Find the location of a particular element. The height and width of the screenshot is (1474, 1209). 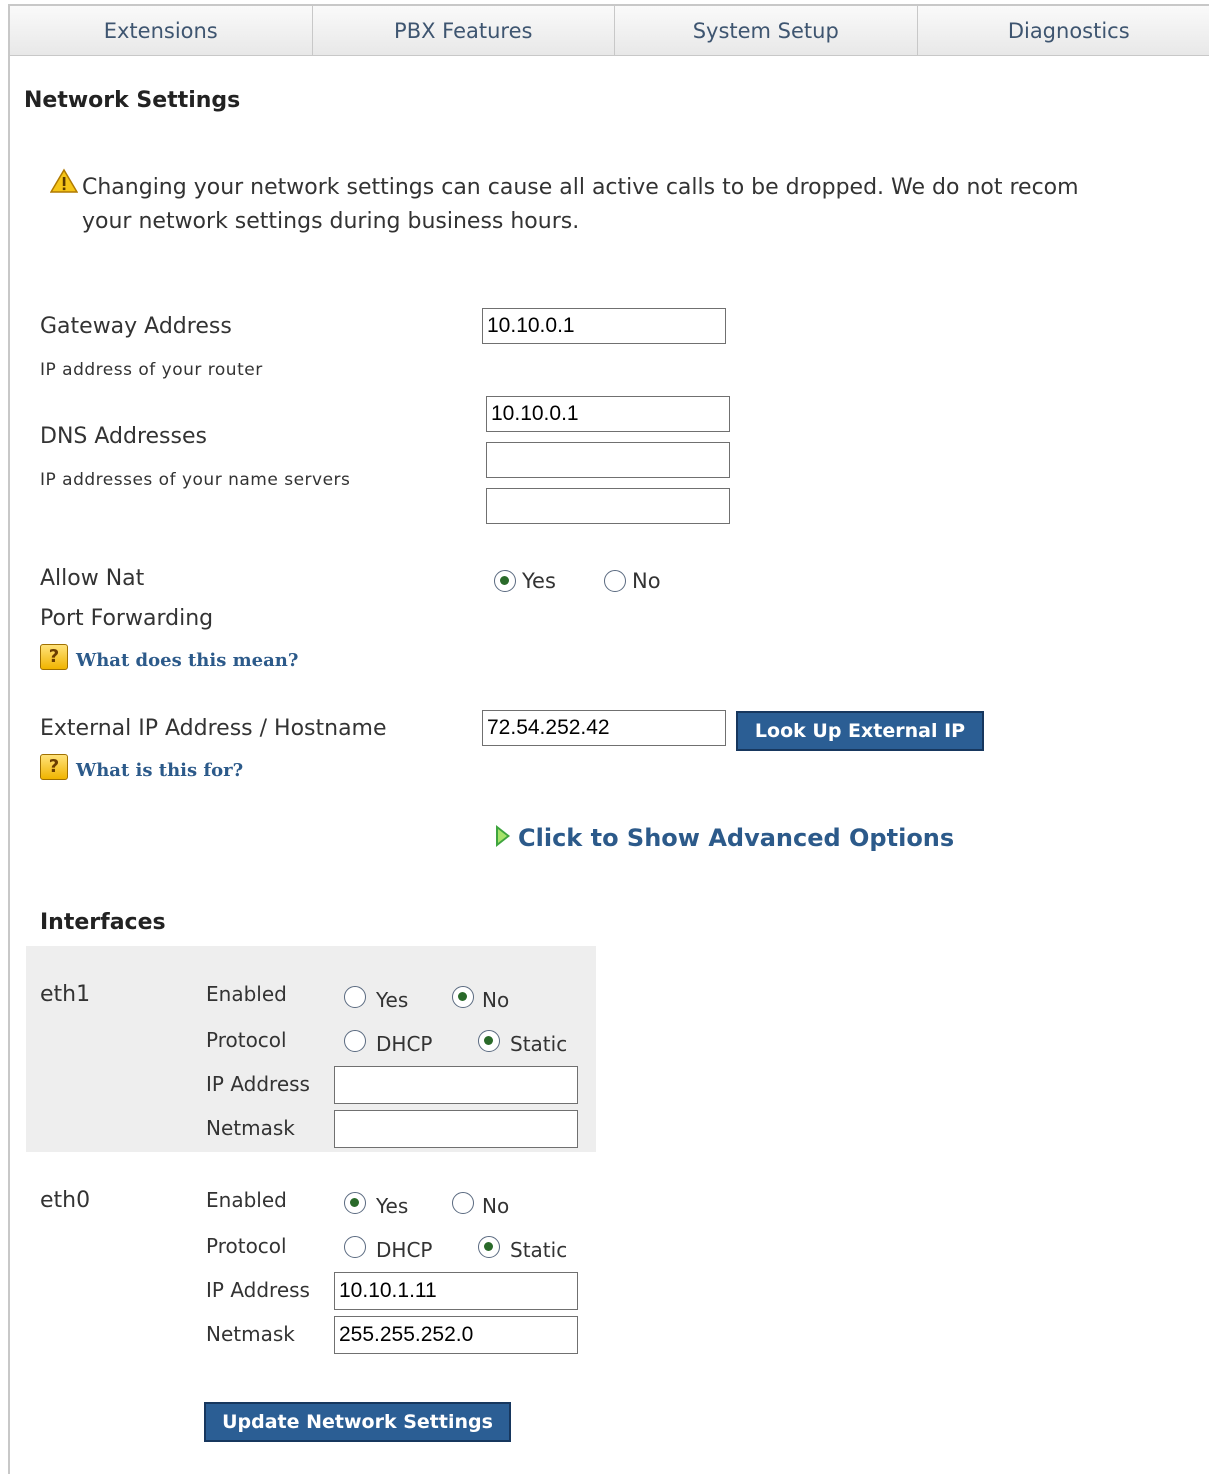

eth0-enabled-label: Enabled is located at coordinates (246, 1200).